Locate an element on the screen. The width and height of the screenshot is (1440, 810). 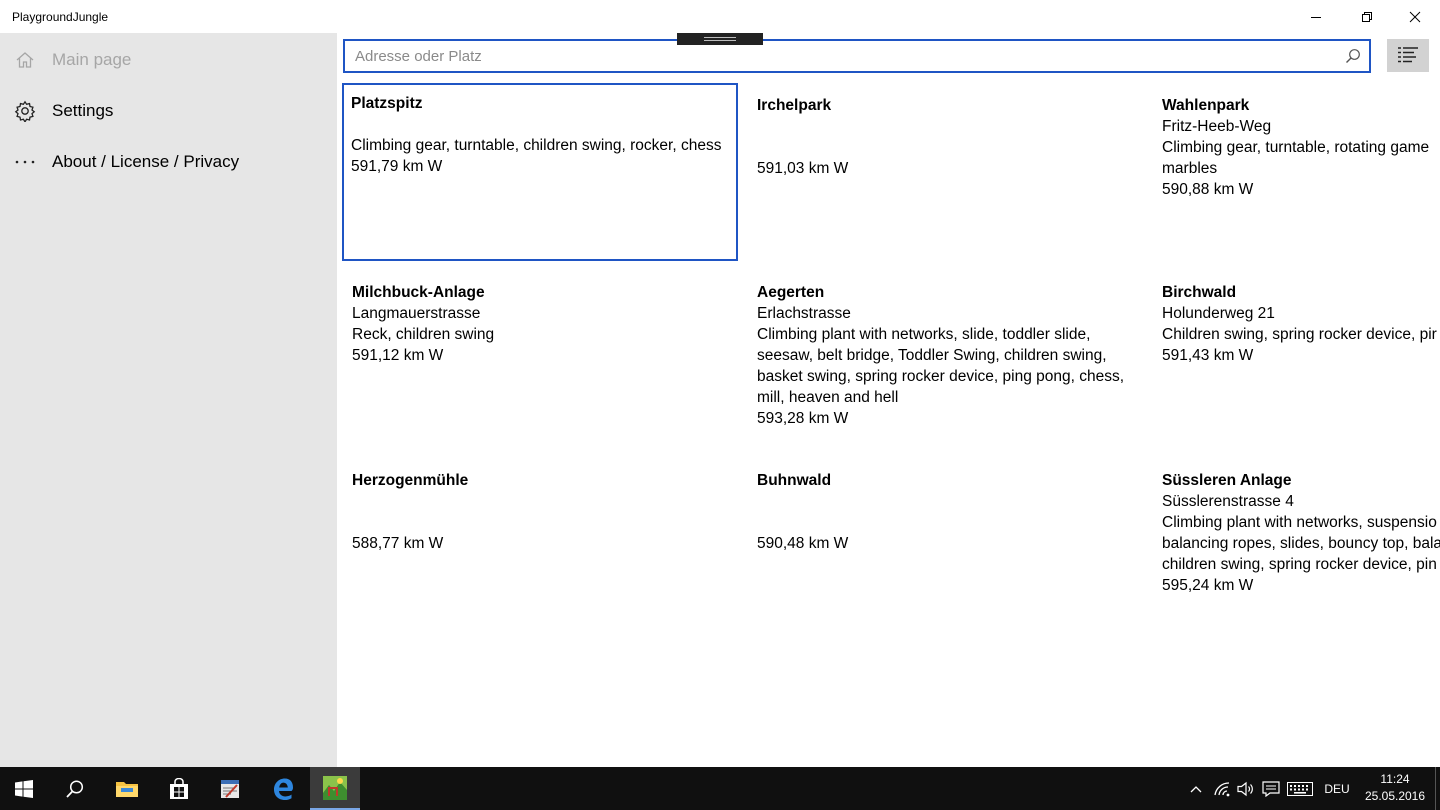
action-center-button is located at coordinates (1271, 788).